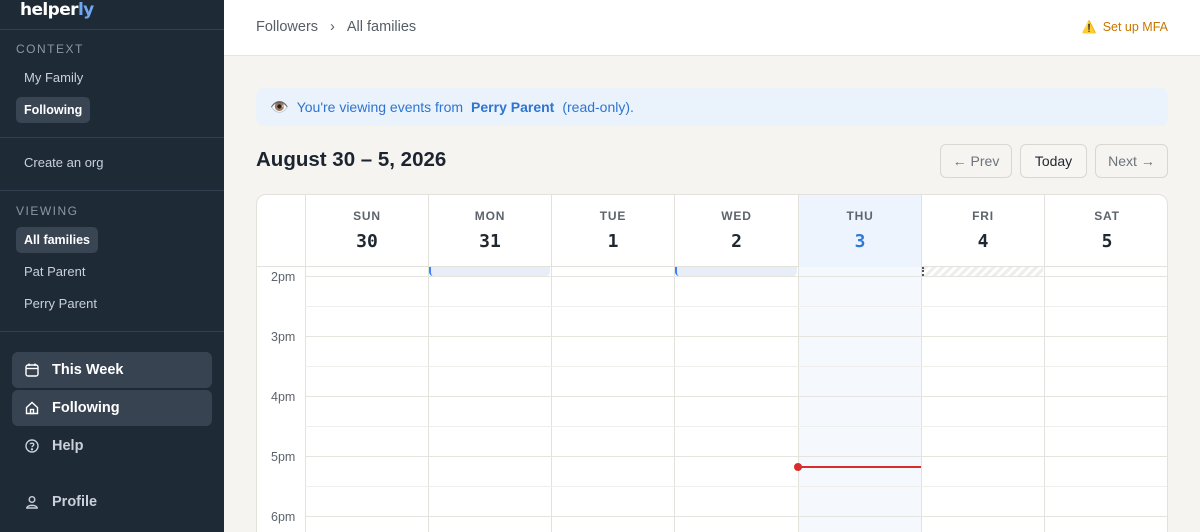 Image resolution: width=1200 pixels, height=532 pixels. I want to click on banner-prefix: You're viewing events from, so click(380, 107).